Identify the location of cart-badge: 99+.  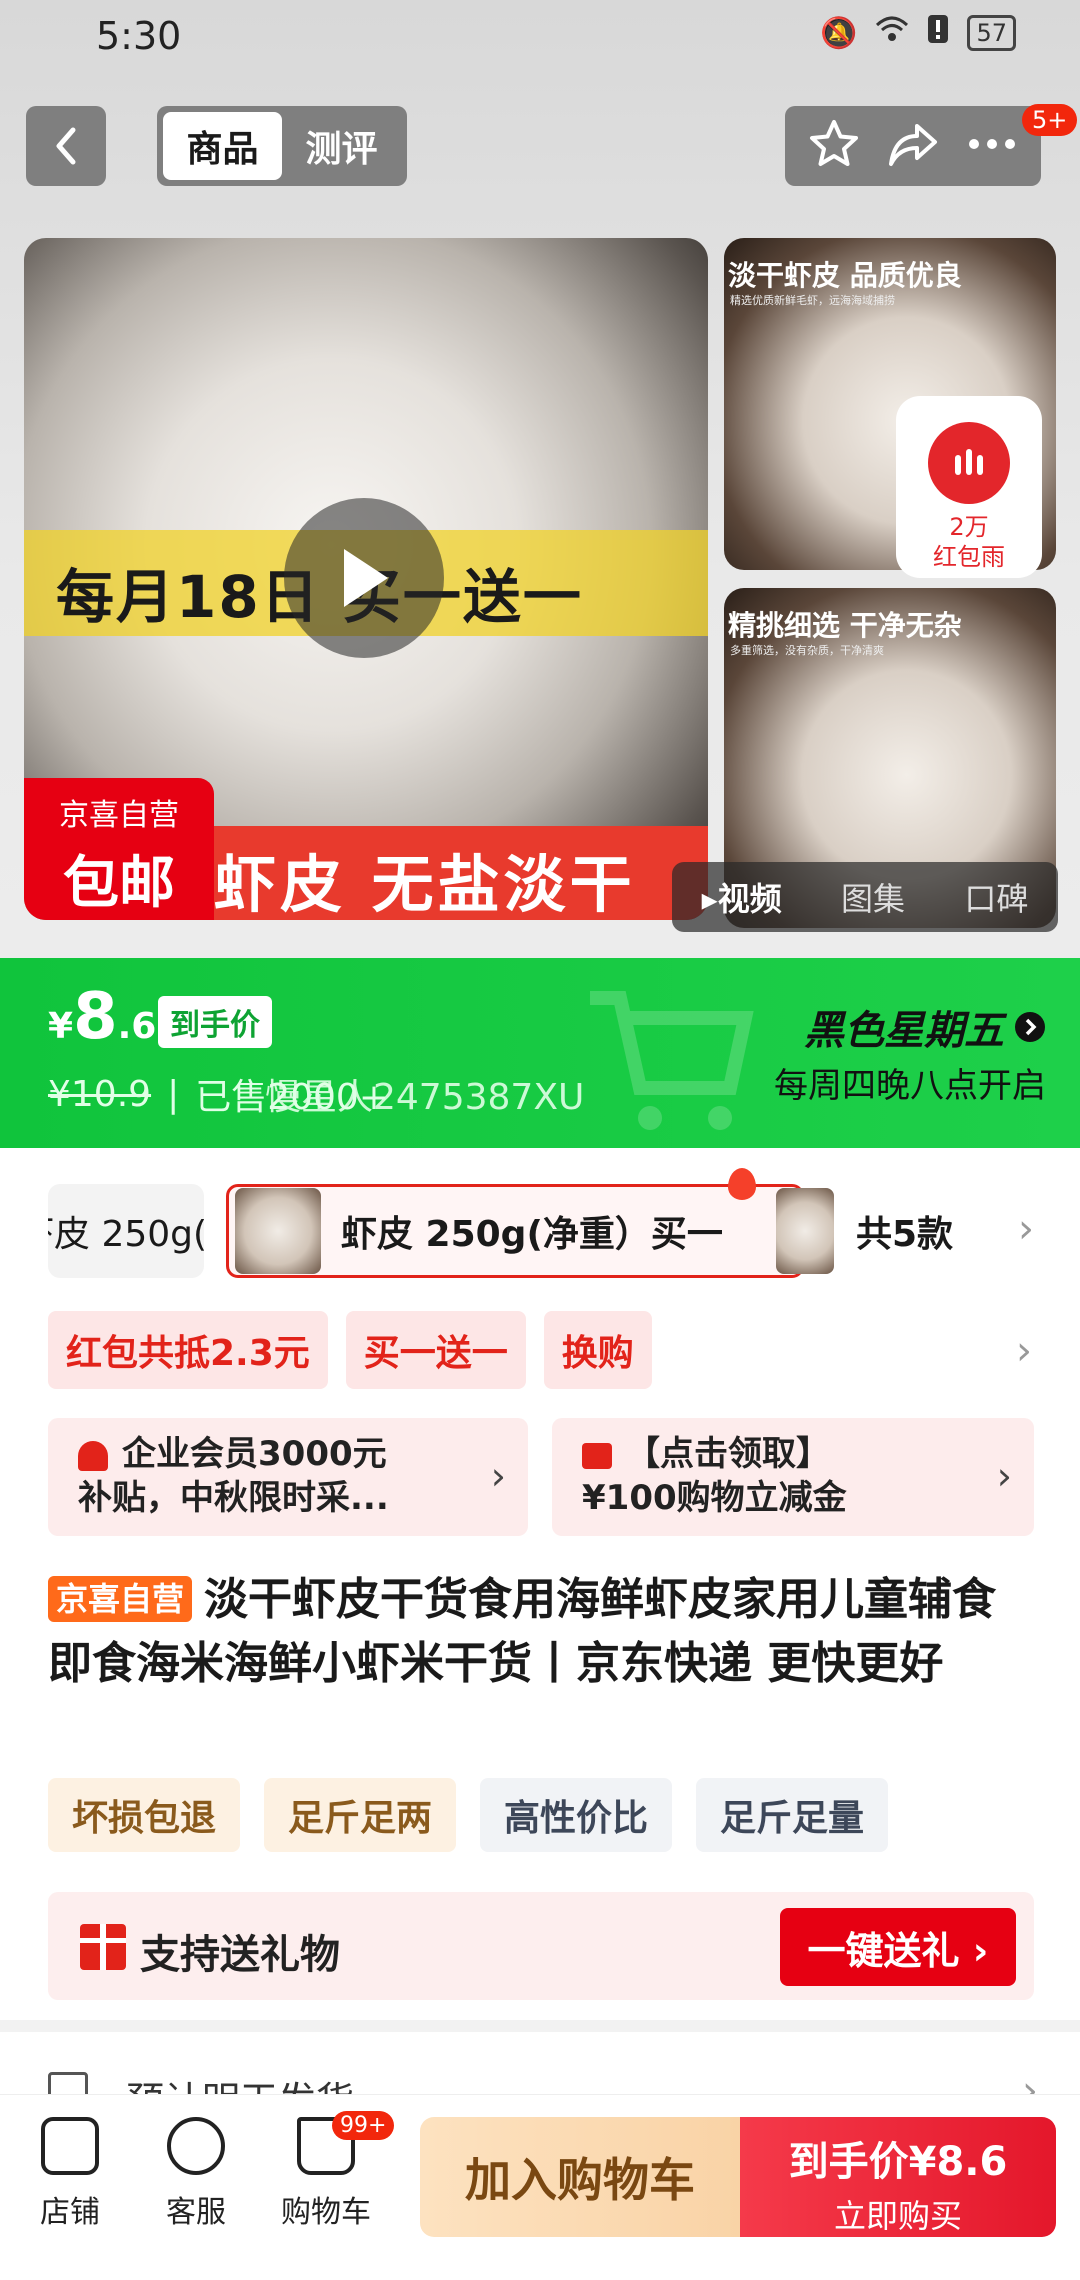
(363, 2125).